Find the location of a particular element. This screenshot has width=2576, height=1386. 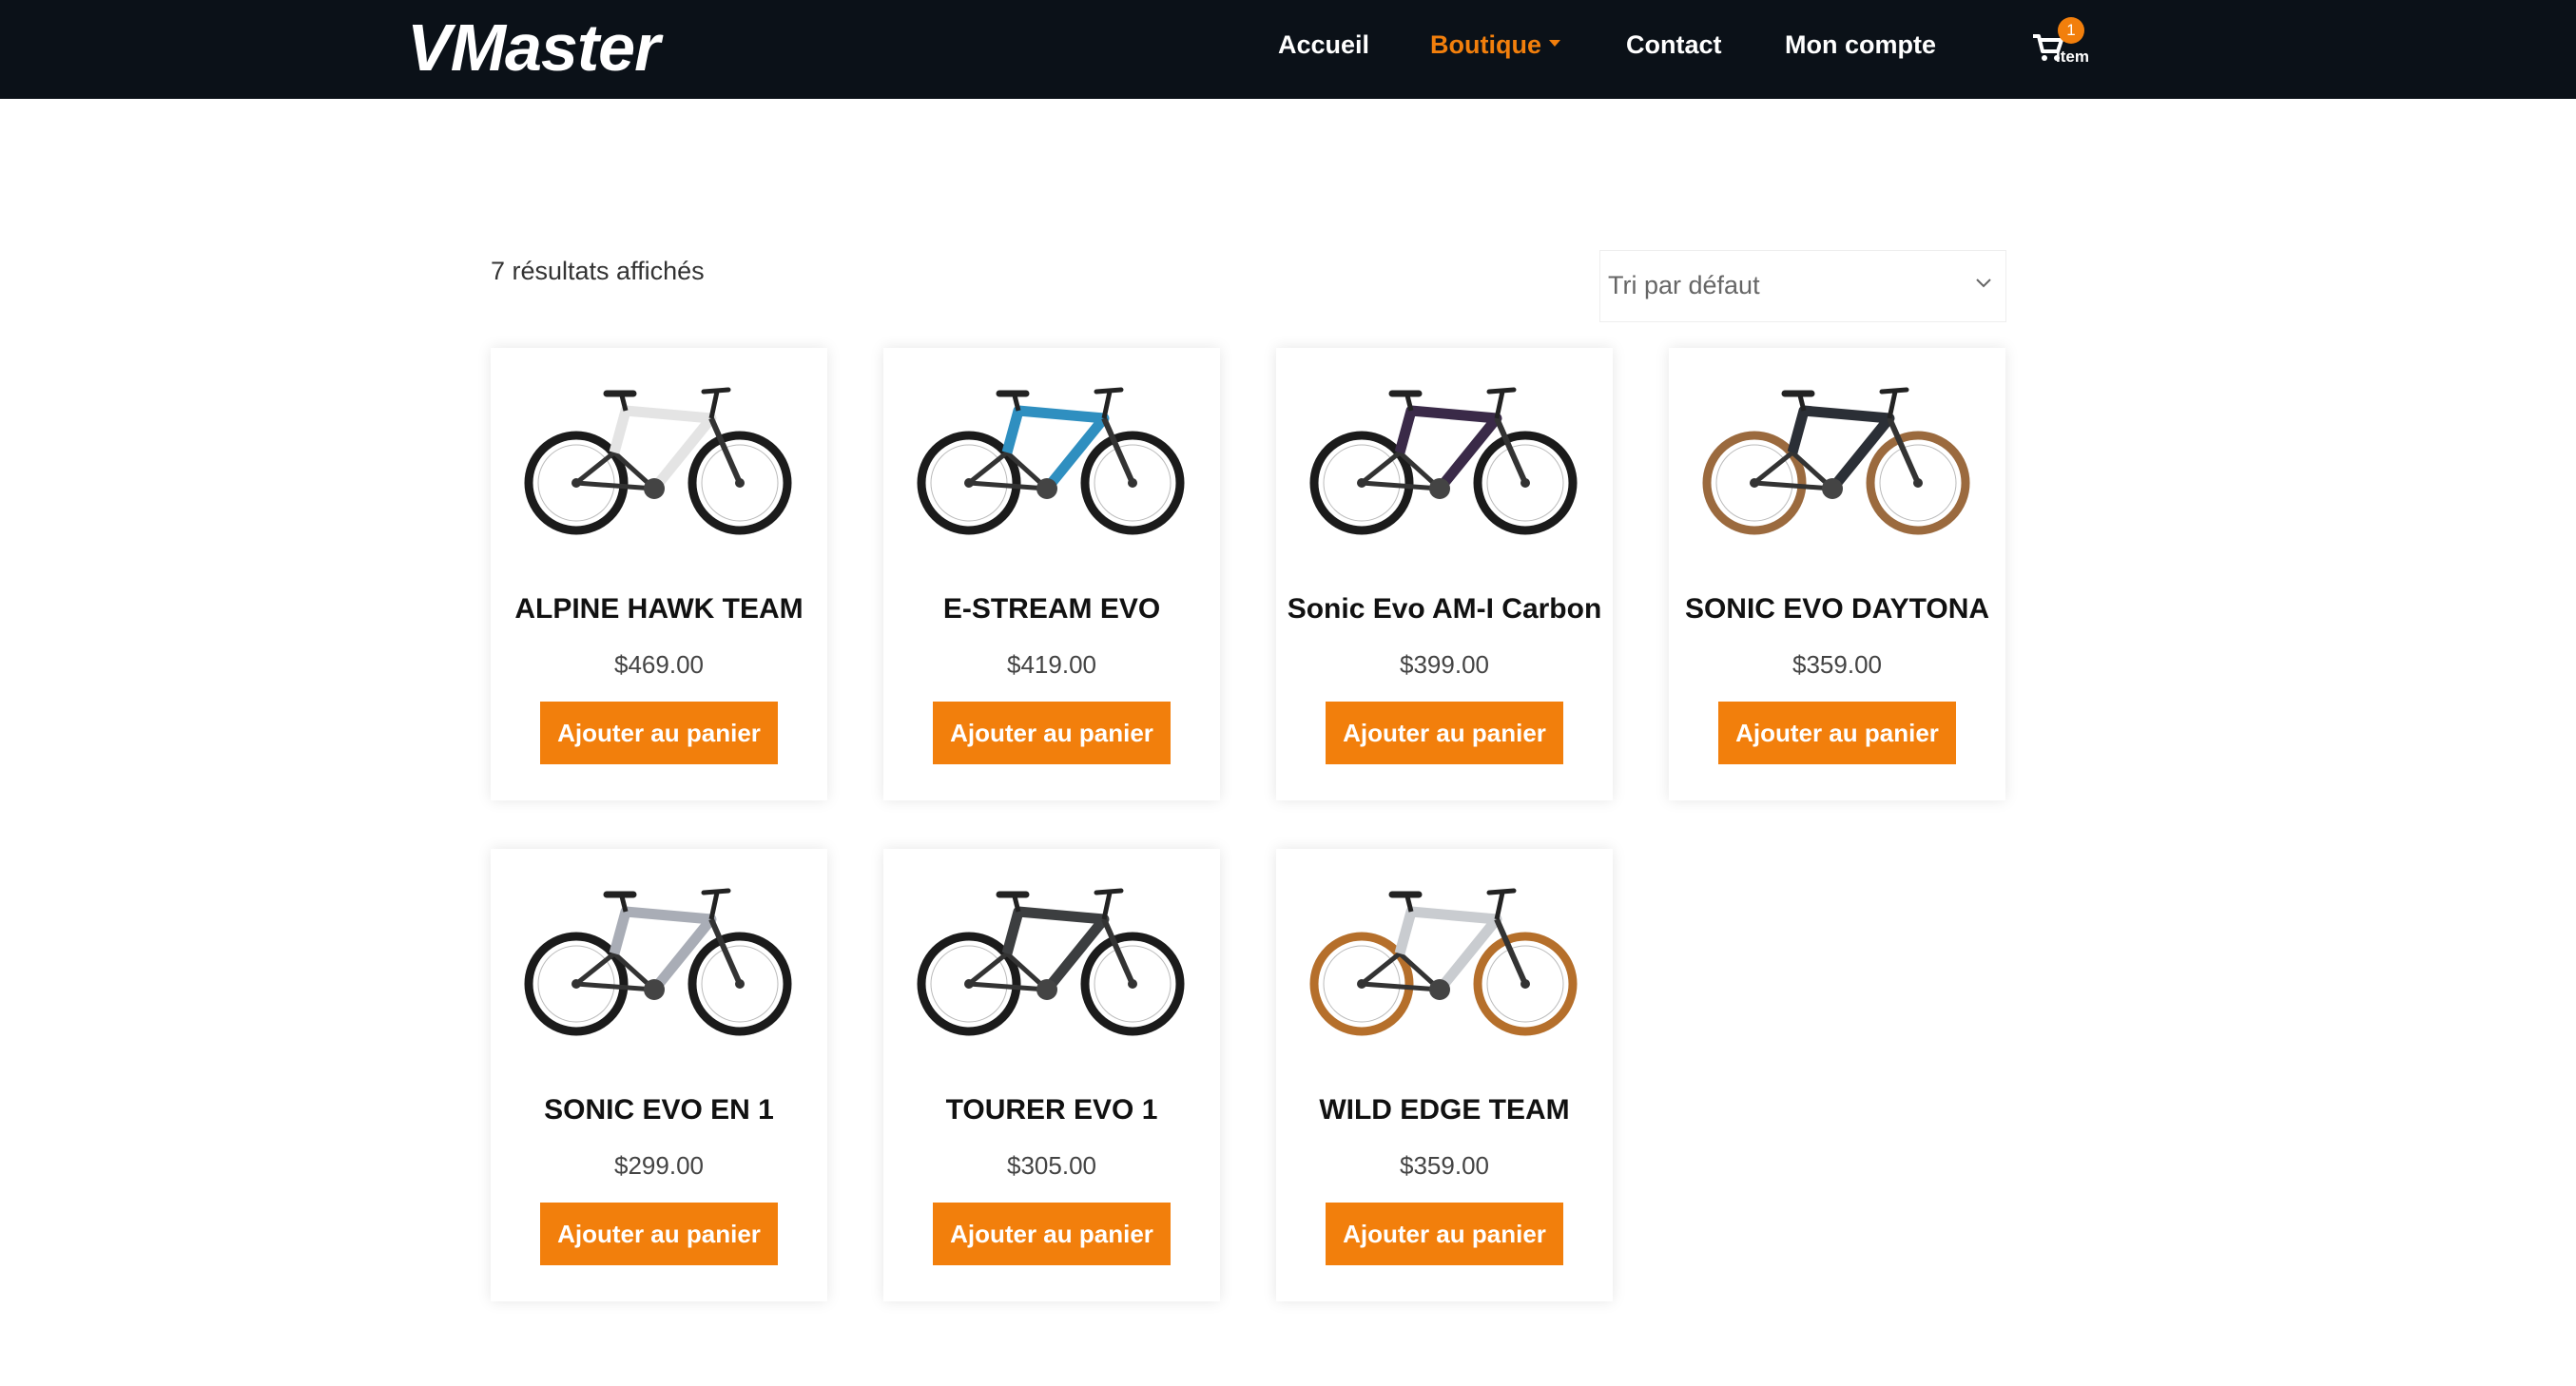

product-price: $299.00 is located at coordinates (659, 1165).